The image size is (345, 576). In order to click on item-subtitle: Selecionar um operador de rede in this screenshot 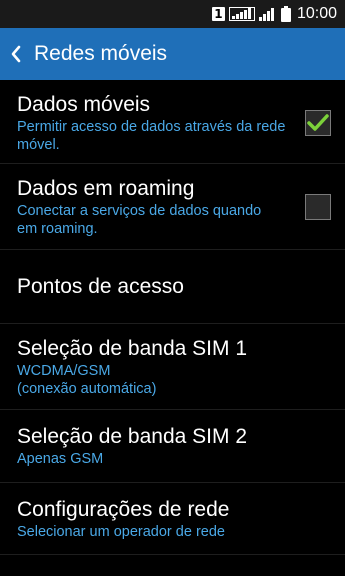, I will do `click(121, 531)`.